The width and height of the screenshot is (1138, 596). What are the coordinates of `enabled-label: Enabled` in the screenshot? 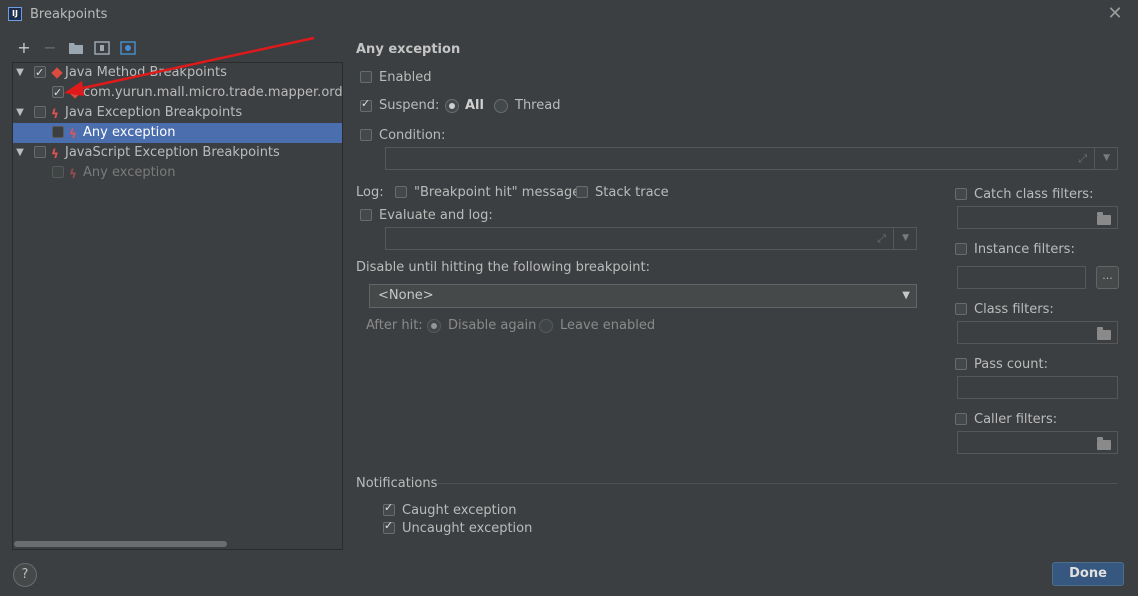 It's located at (405, 77).